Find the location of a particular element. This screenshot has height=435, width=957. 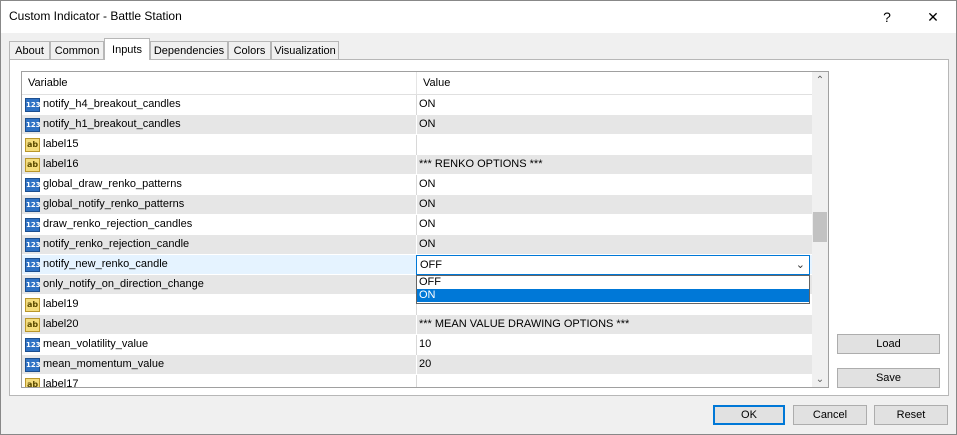

chevron-down-icon: ⌄ is located at coordinates (800, 264).